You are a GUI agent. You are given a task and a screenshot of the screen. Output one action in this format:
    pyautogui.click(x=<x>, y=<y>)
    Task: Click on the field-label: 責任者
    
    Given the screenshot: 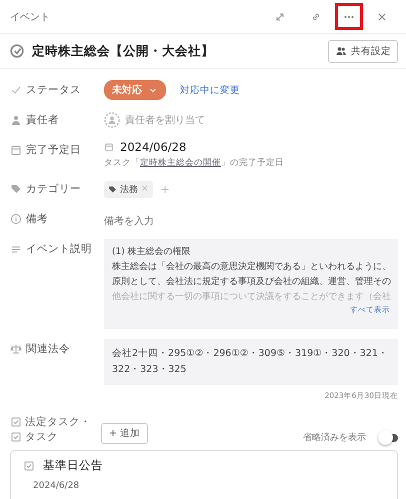 What is the action you would take?
    pyautogui.click(x=42, y=120)
    